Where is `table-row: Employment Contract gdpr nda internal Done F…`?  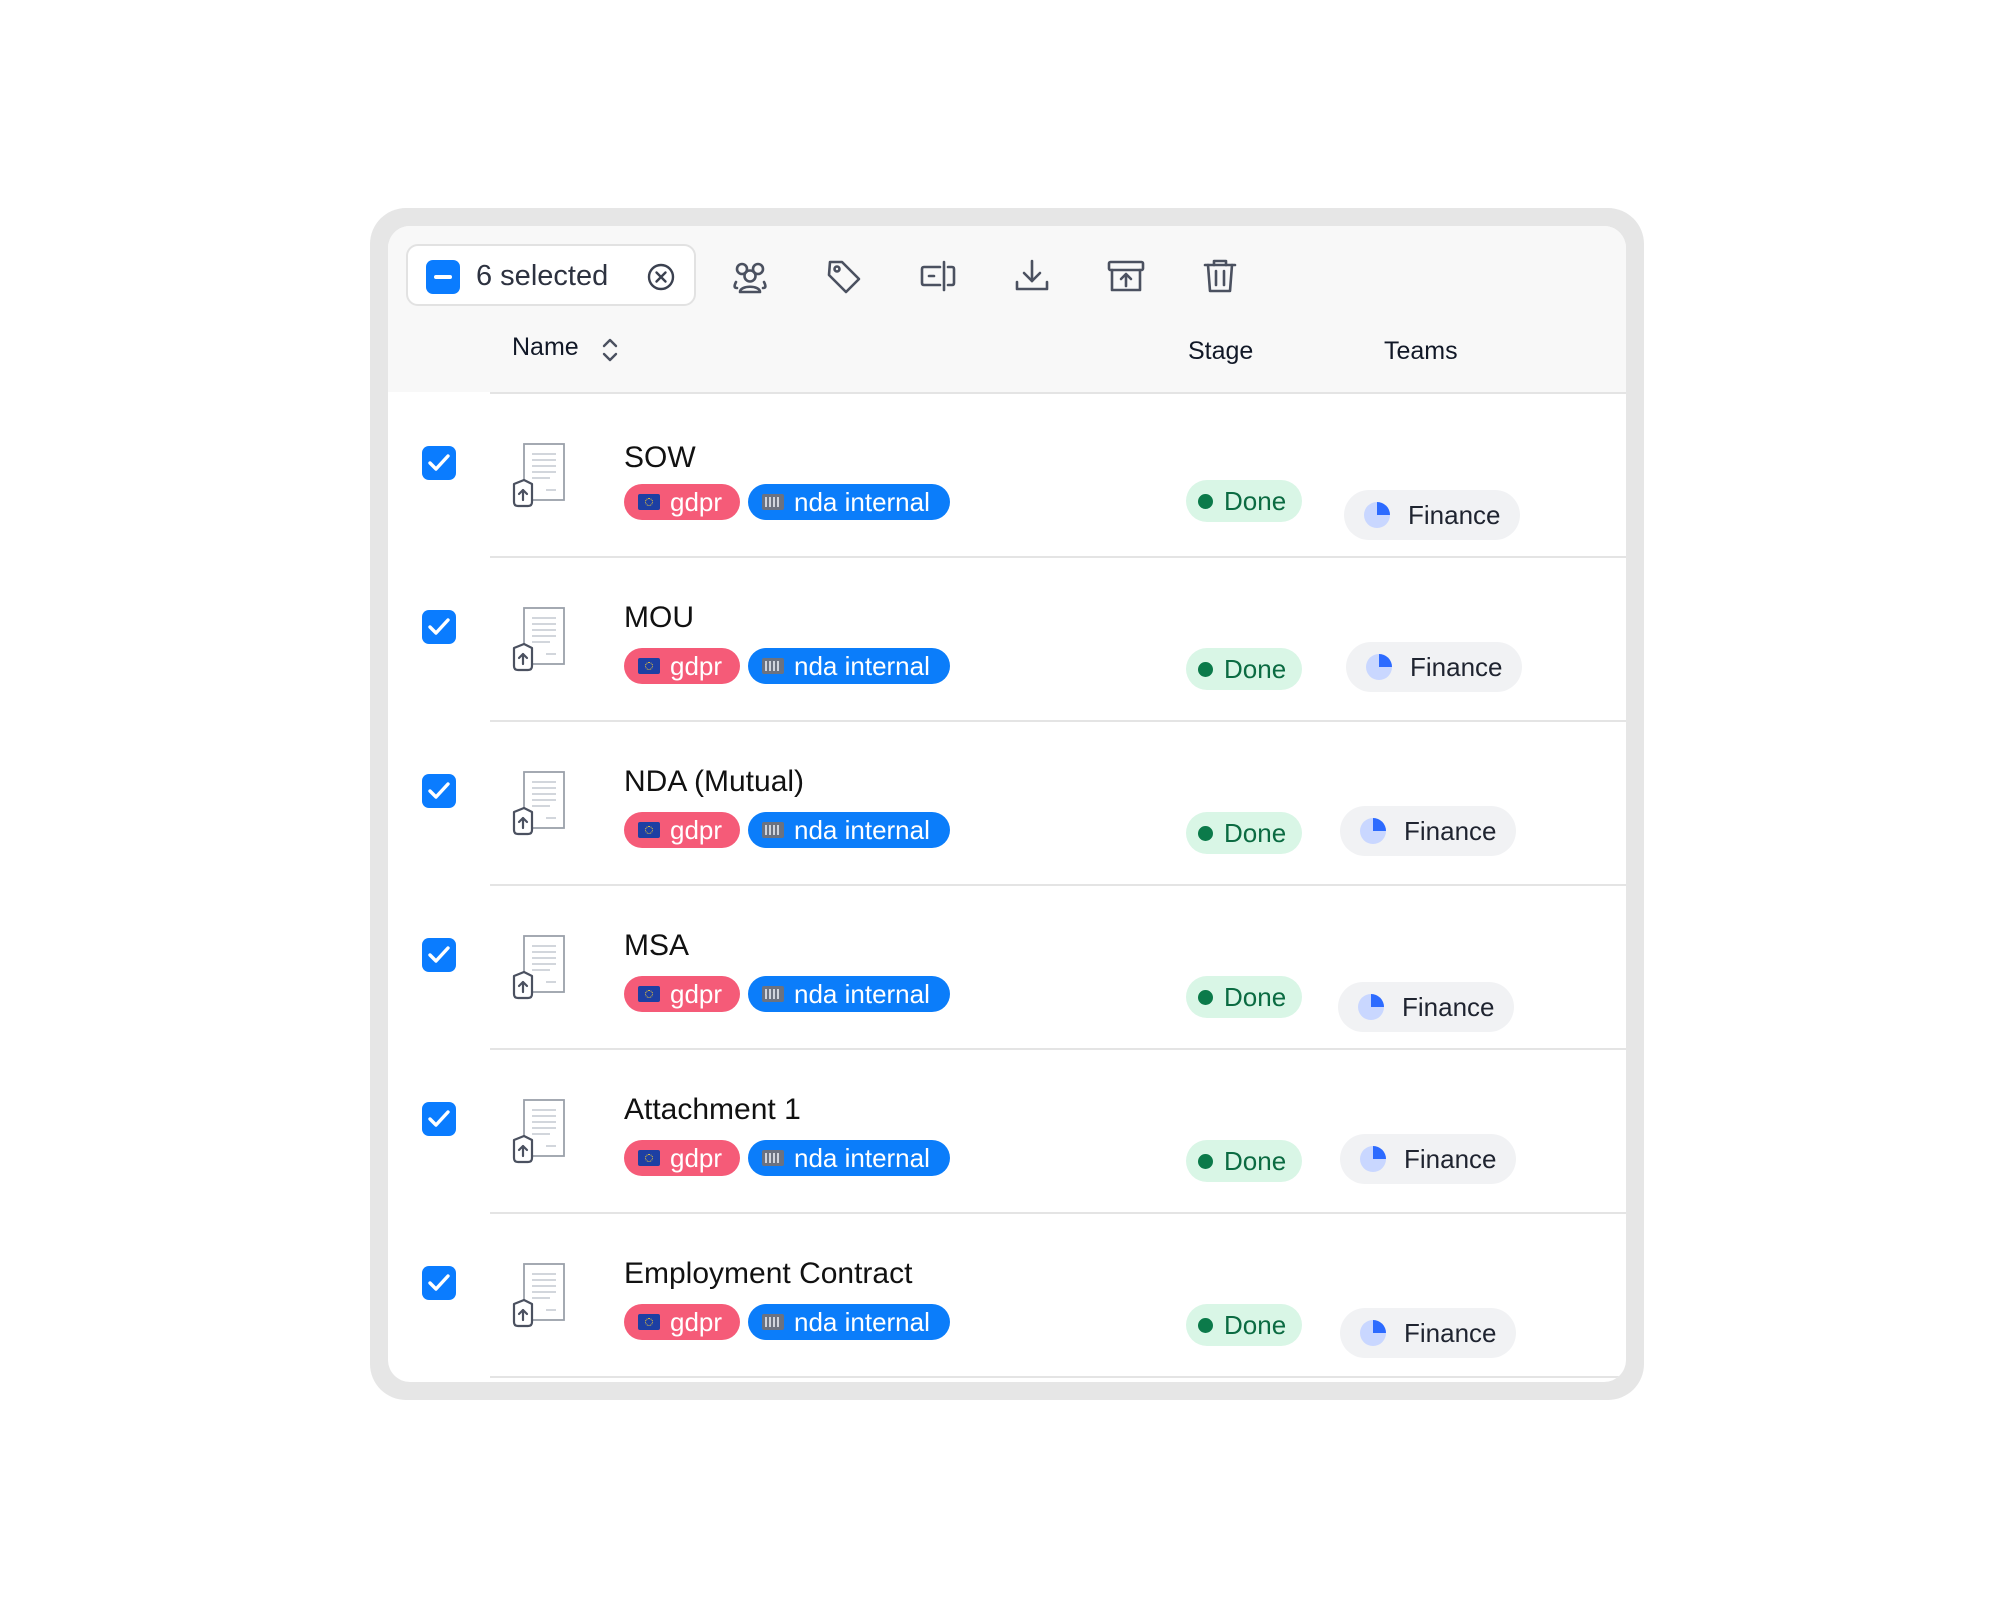 table-row: Employment Contract gdpr nda internal Done F… is located at coordinates (1007, 1296).